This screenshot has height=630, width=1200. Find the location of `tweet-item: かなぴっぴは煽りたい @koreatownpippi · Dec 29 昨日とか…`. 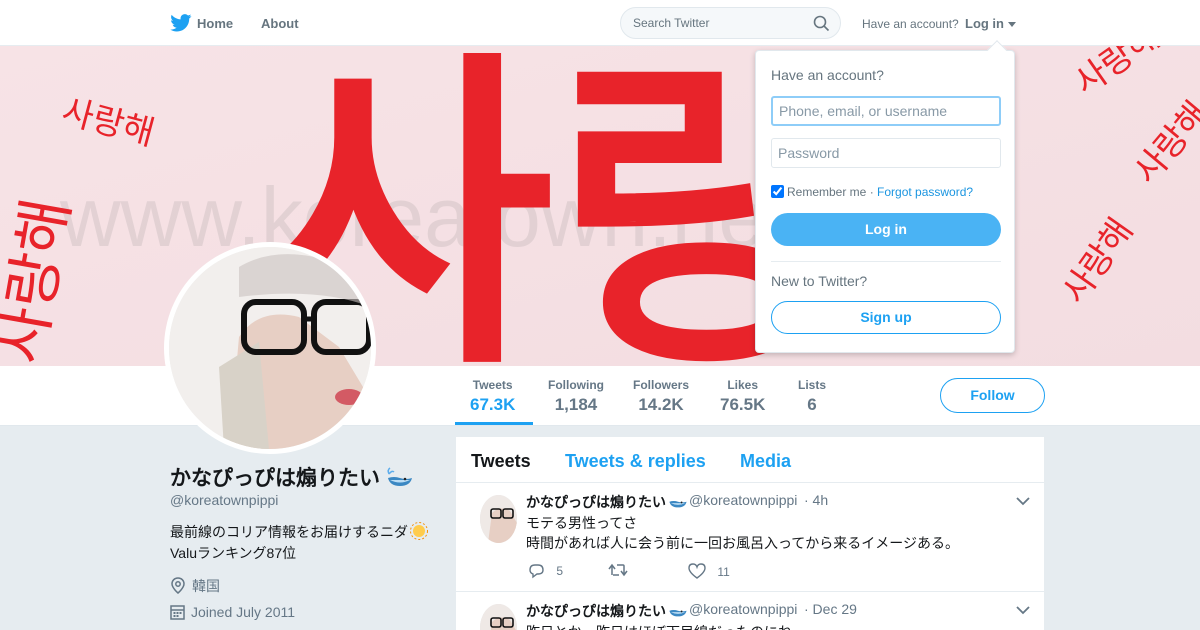

tweet-item: かなぴっぴは煽りたい @koreatownpippi · Dec 29 昨日とか… is located at coordinates (750, 611).